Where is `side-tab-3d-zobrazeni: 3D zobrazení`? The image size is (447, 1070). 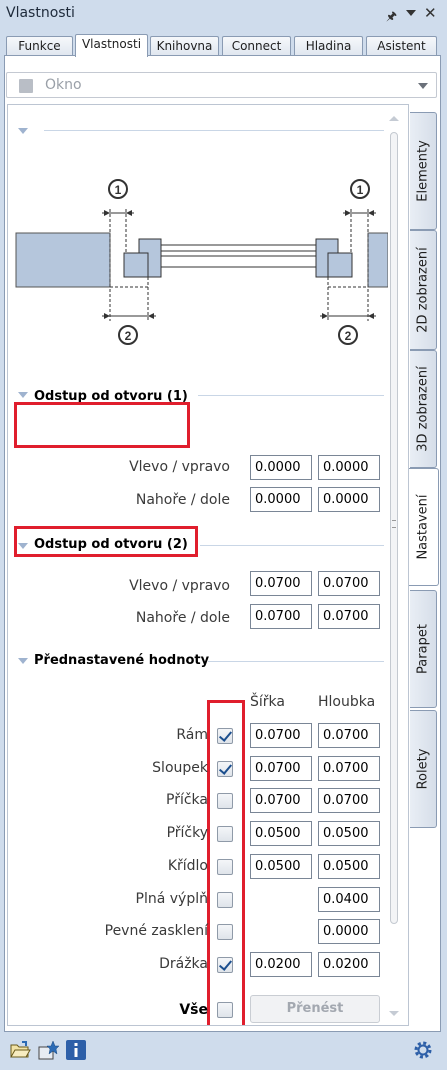
side-tab-3d-zobrazeni: 3D zobrazení is located at coordinates (423, 409).